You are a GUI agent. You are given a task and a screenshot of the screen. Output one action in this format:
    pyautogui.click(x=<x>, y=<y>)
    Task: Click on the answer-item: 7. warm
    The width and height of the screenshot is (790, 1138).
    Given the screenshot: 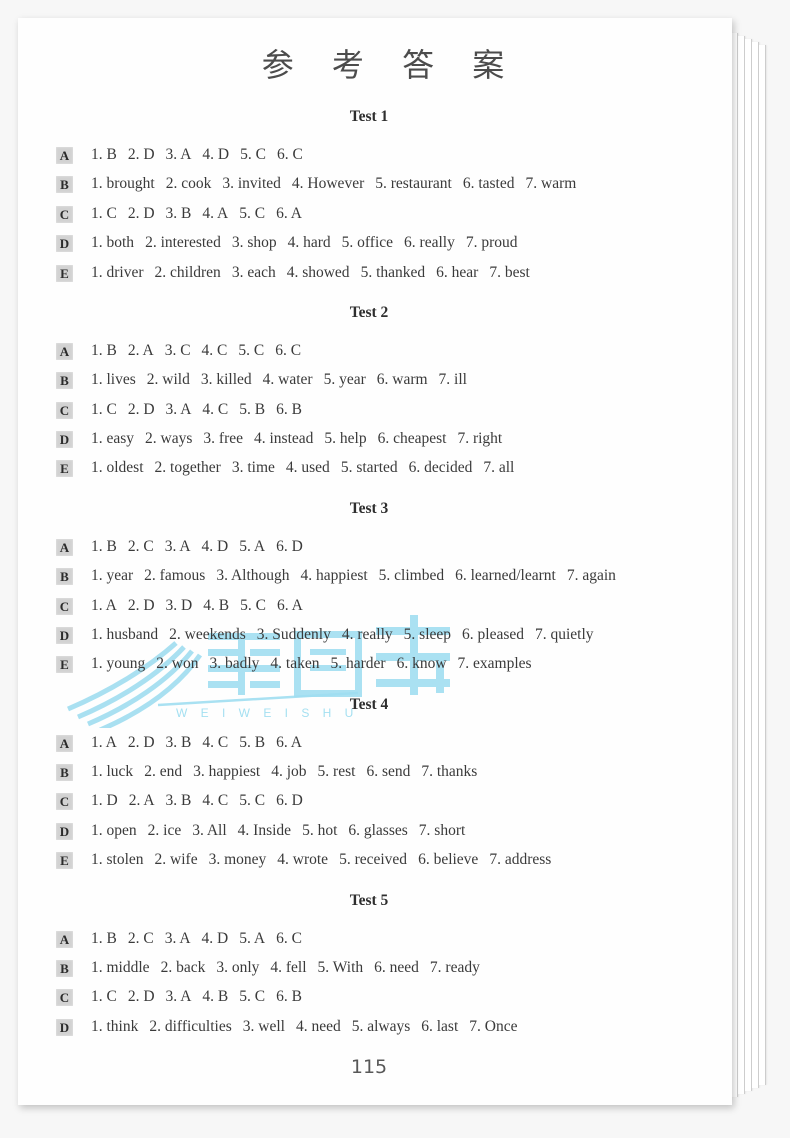 What is the action you would take?
    pyautogui.click(x=551, y=184)
    